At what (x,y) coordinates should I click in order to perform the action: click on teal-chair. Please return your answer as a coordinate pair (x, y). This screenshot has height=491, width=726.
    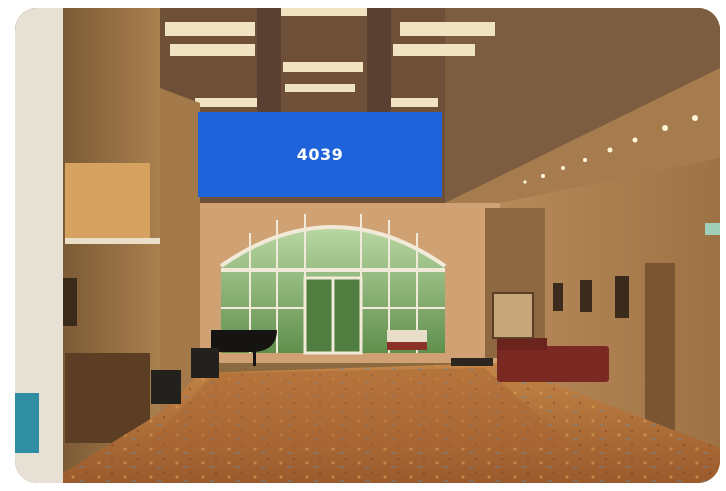
    Looking at the image, I should click on (27, 423).